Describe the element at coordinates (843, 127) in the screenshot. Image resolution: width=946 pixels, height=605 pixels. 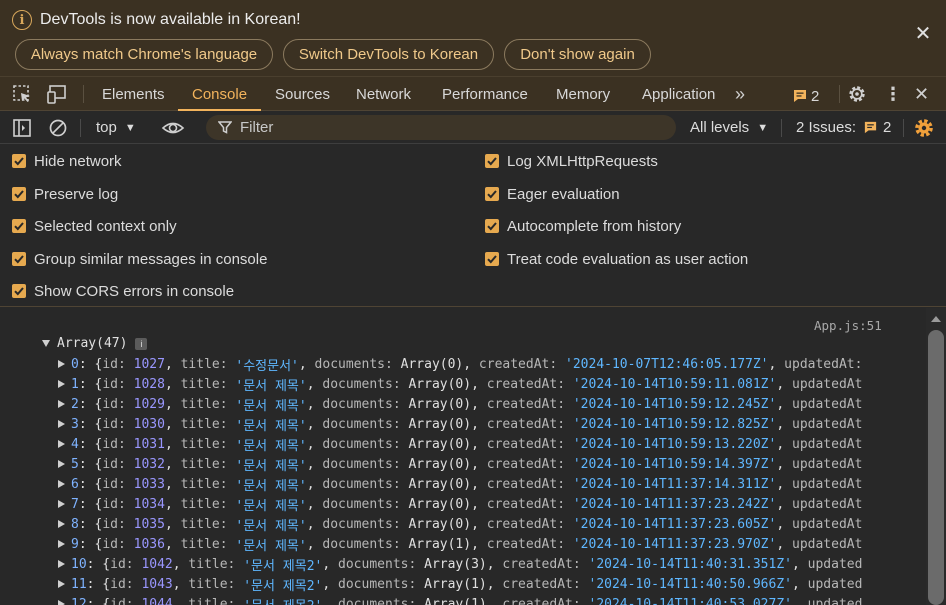
I see `issues-button: 2 Issues: 2` at that location.